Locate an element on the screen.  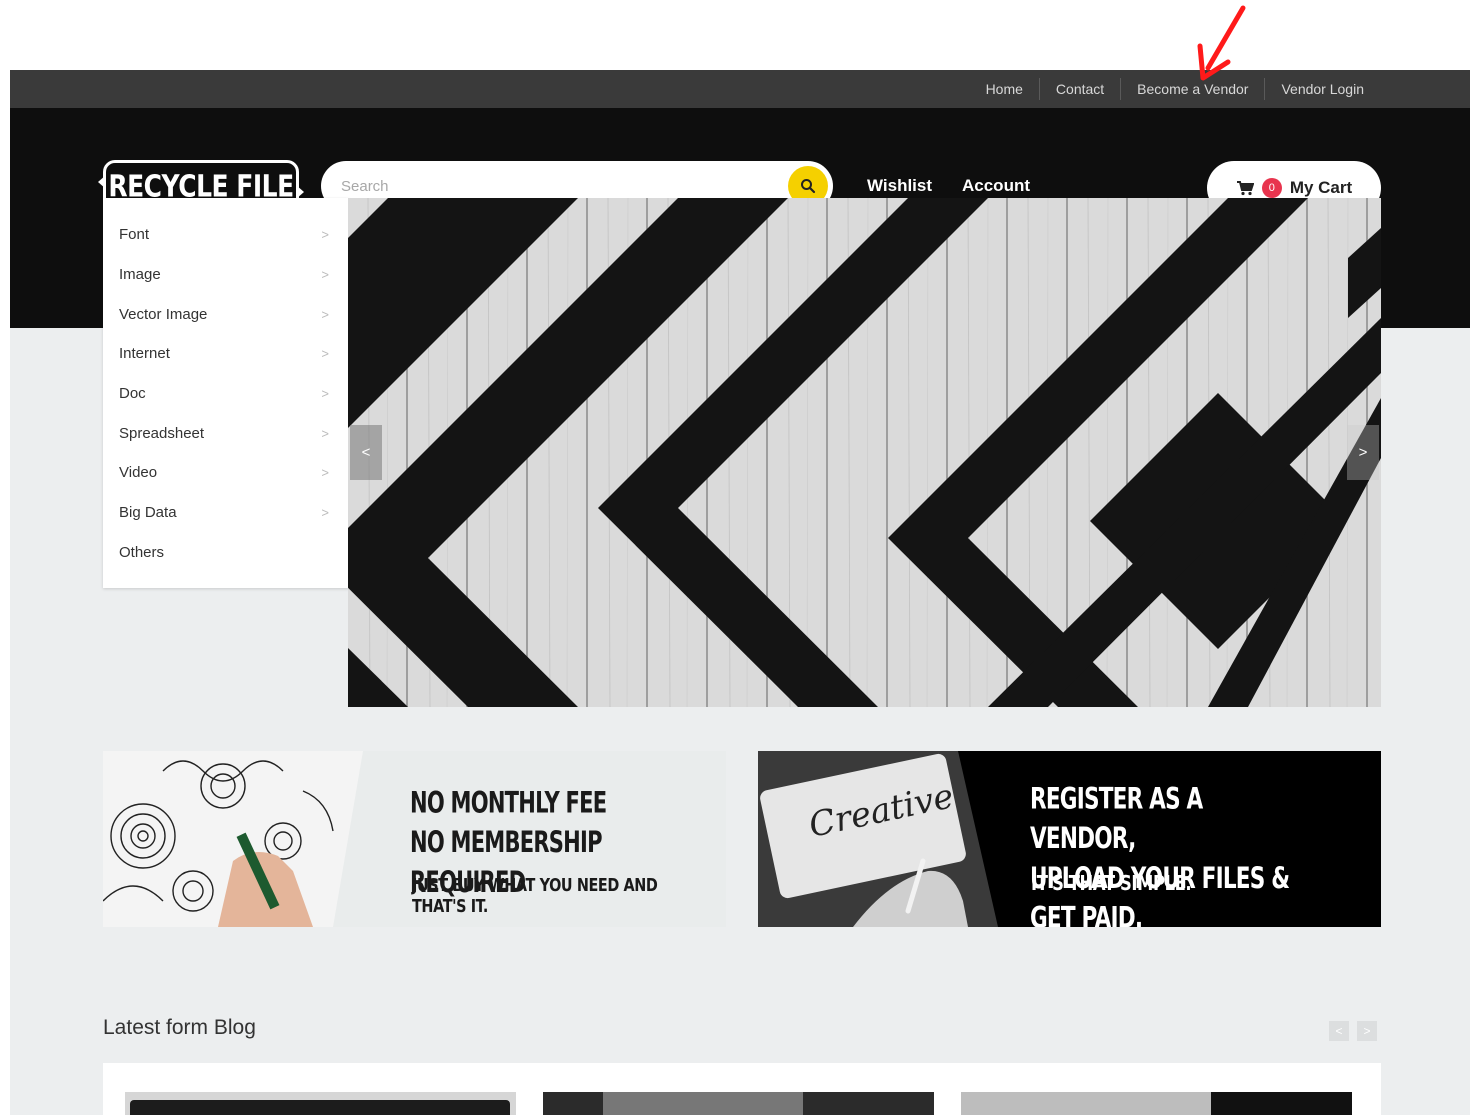
blog-prev-button: < is located at coordinates (1339, 1031).